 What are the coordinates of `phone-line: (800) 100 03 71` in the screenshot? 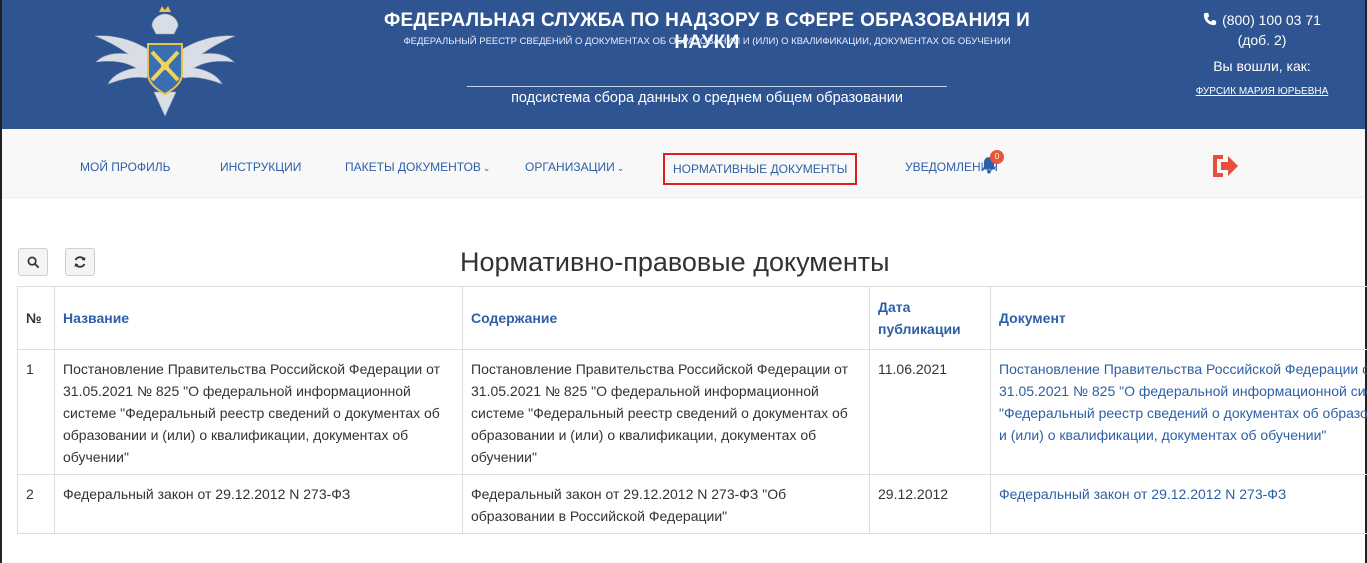 It's located at (1262, 20).